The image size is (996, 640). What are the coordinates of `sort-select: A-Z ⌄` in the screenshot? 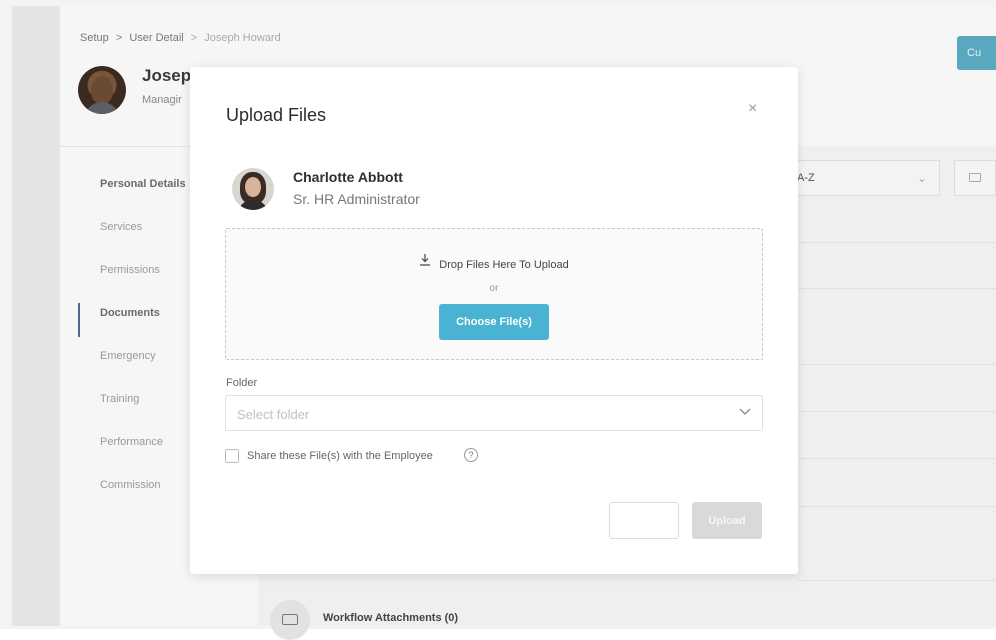 It's located at (865, 178).